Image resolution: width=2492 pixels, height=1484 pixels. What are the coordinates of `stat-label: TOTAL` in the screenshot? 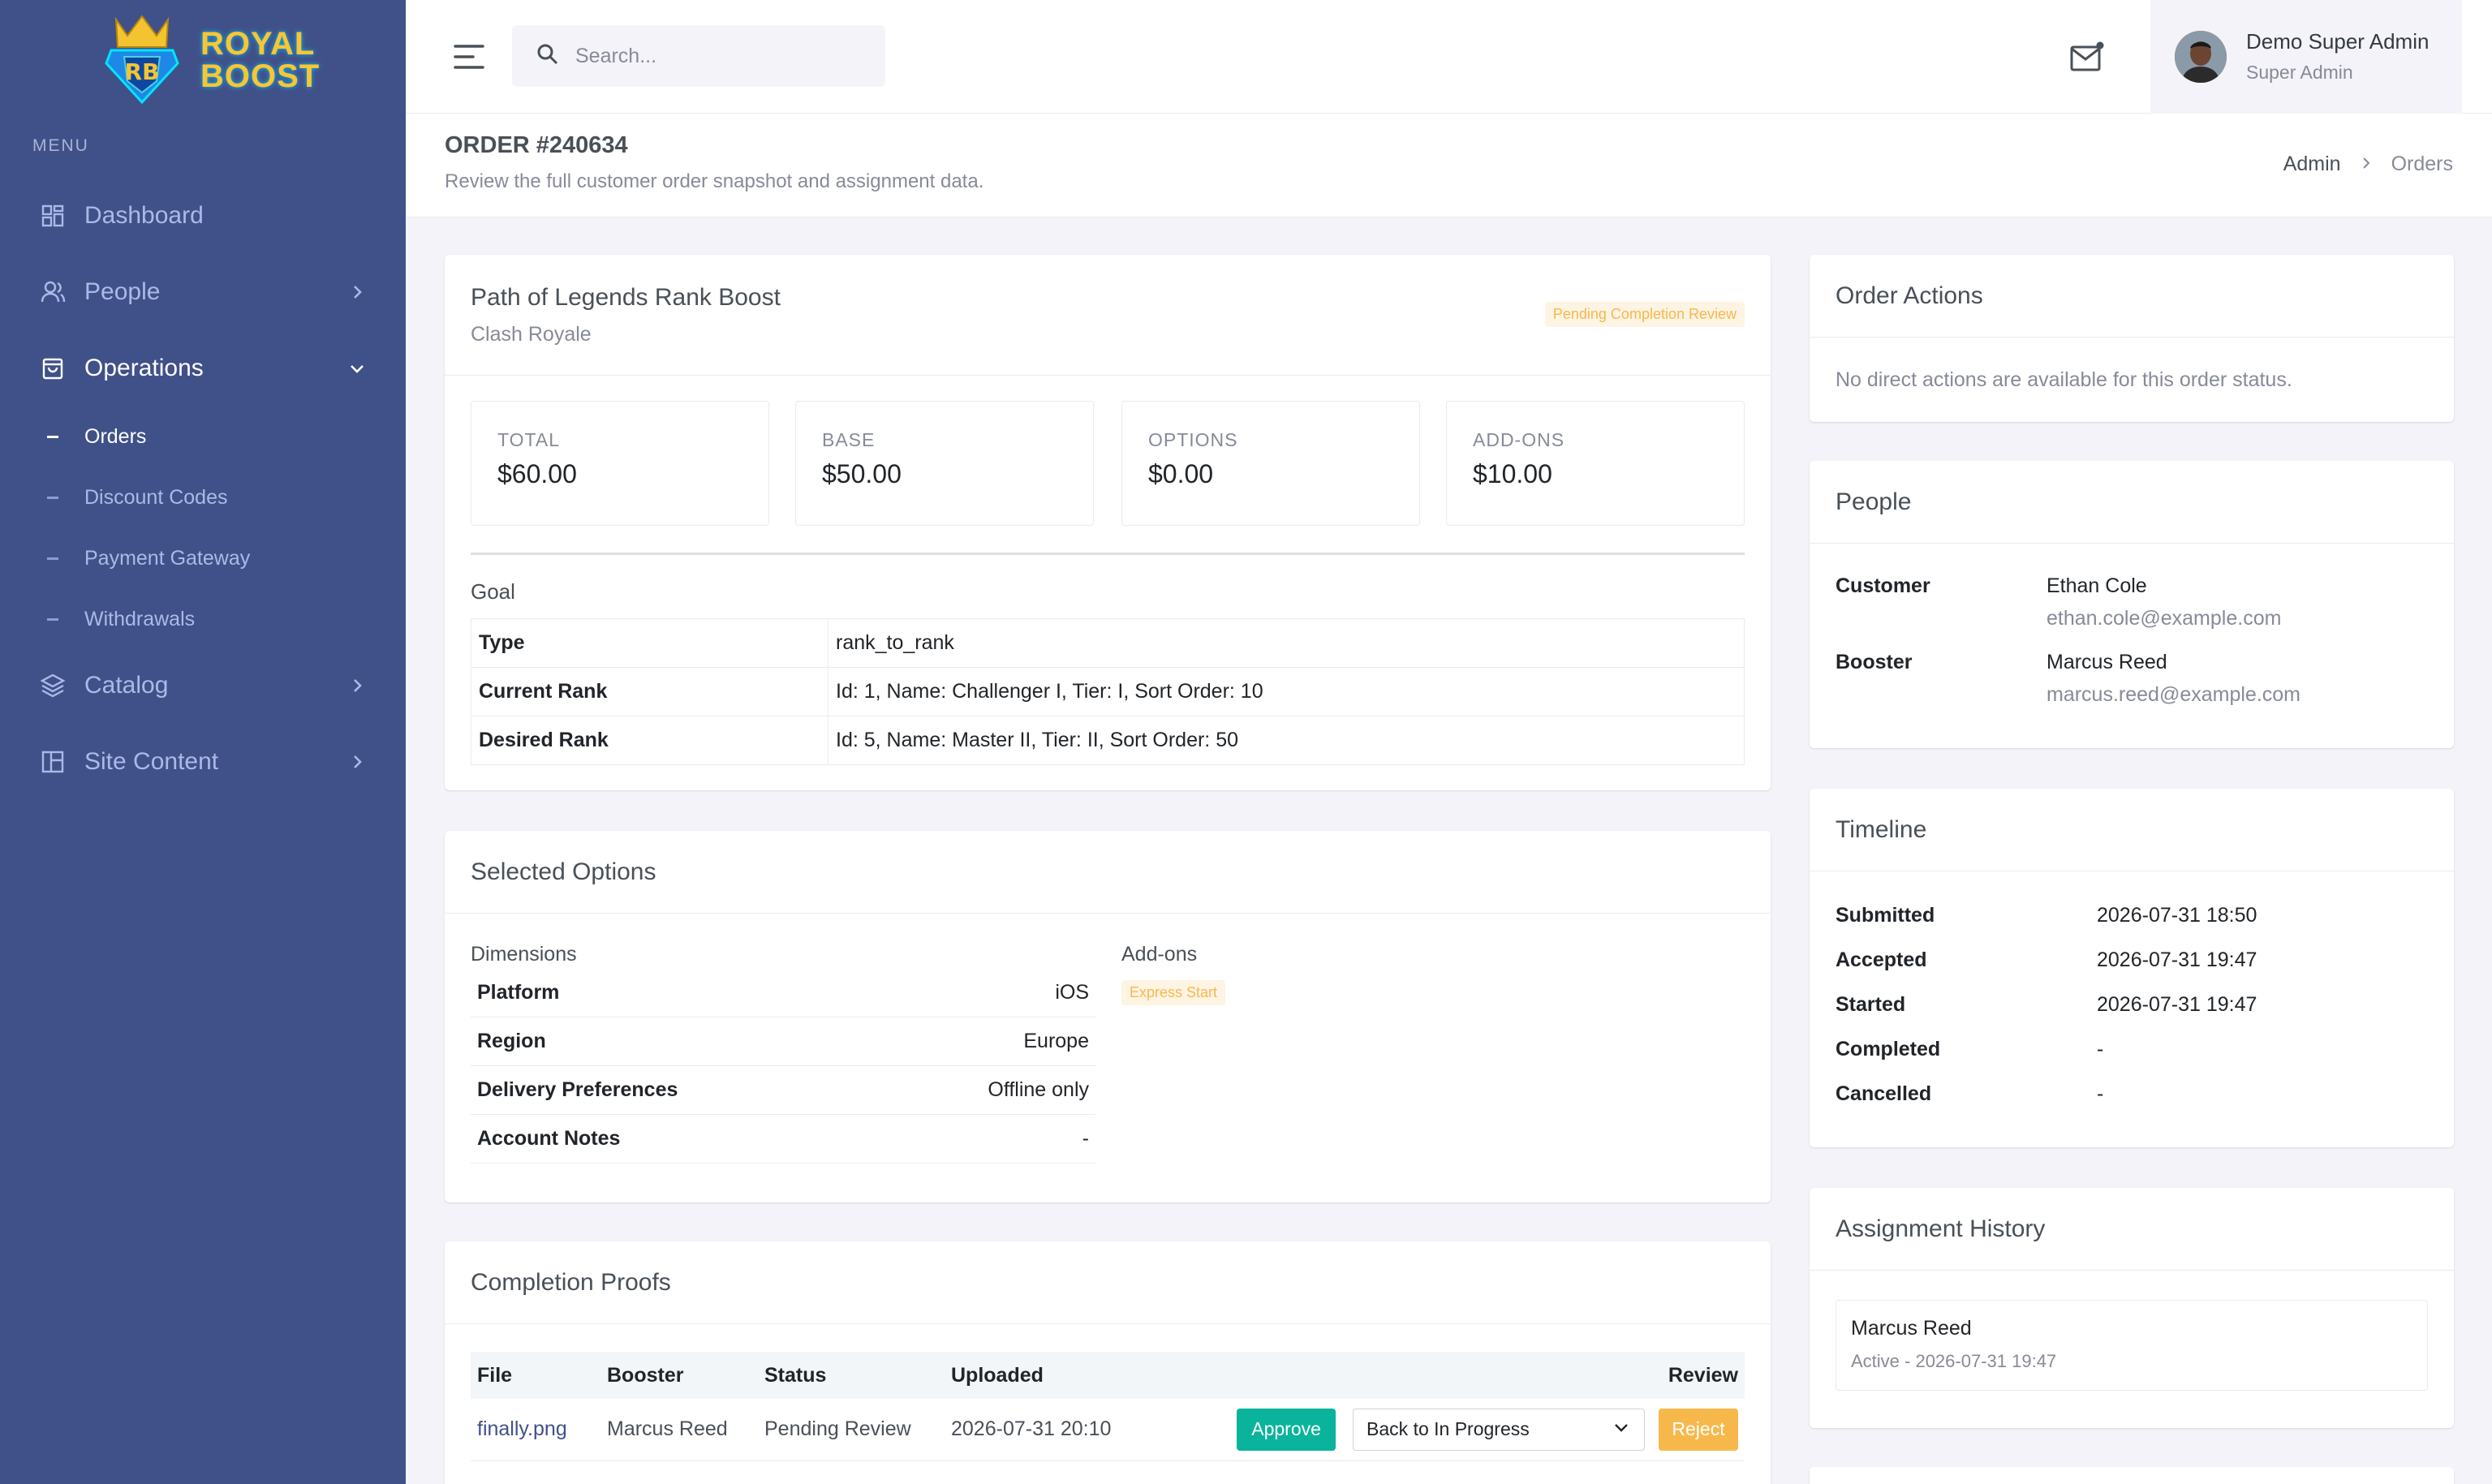 It's located at (528, 439).